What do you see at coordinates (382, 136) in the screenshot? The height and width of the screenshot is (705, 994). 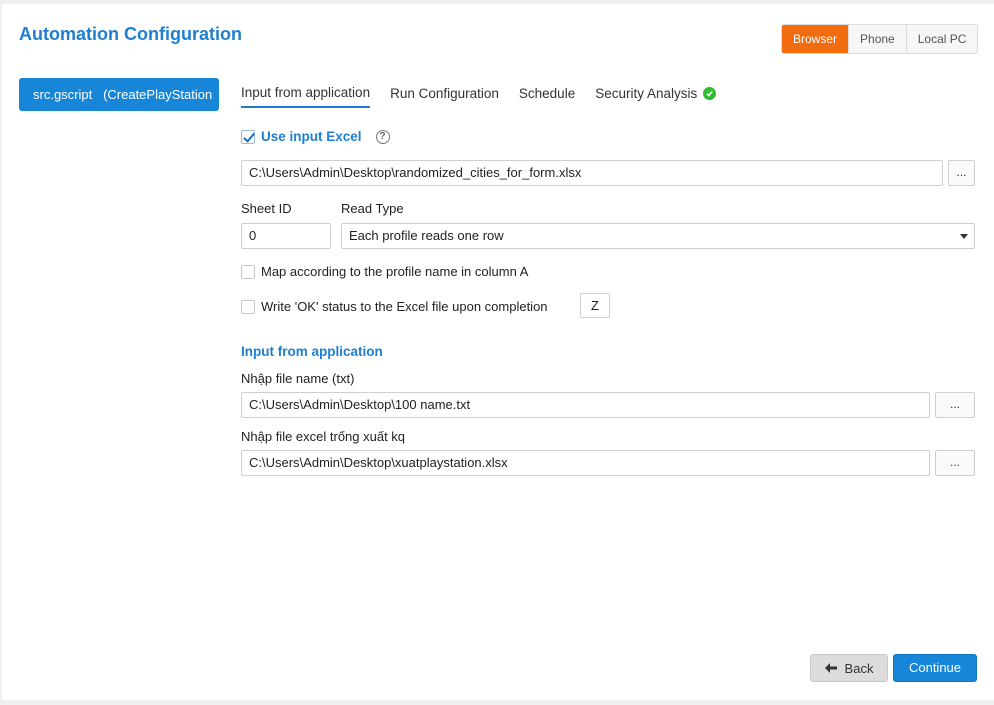 I see `help-icon: ?` at bounding box center [382, 136].